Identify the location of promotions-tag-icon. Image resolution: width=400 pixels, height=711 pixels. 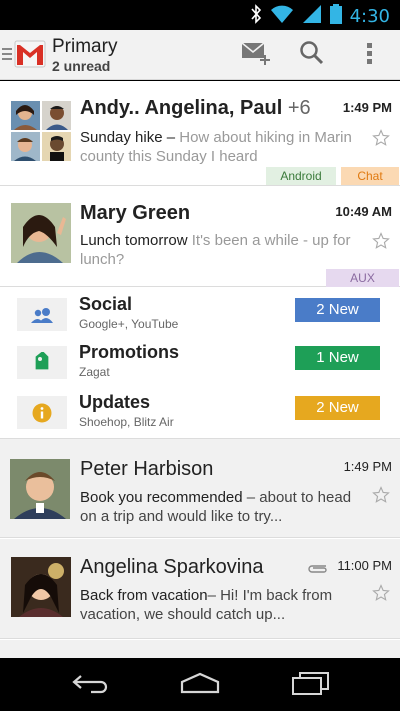
(42, 362).